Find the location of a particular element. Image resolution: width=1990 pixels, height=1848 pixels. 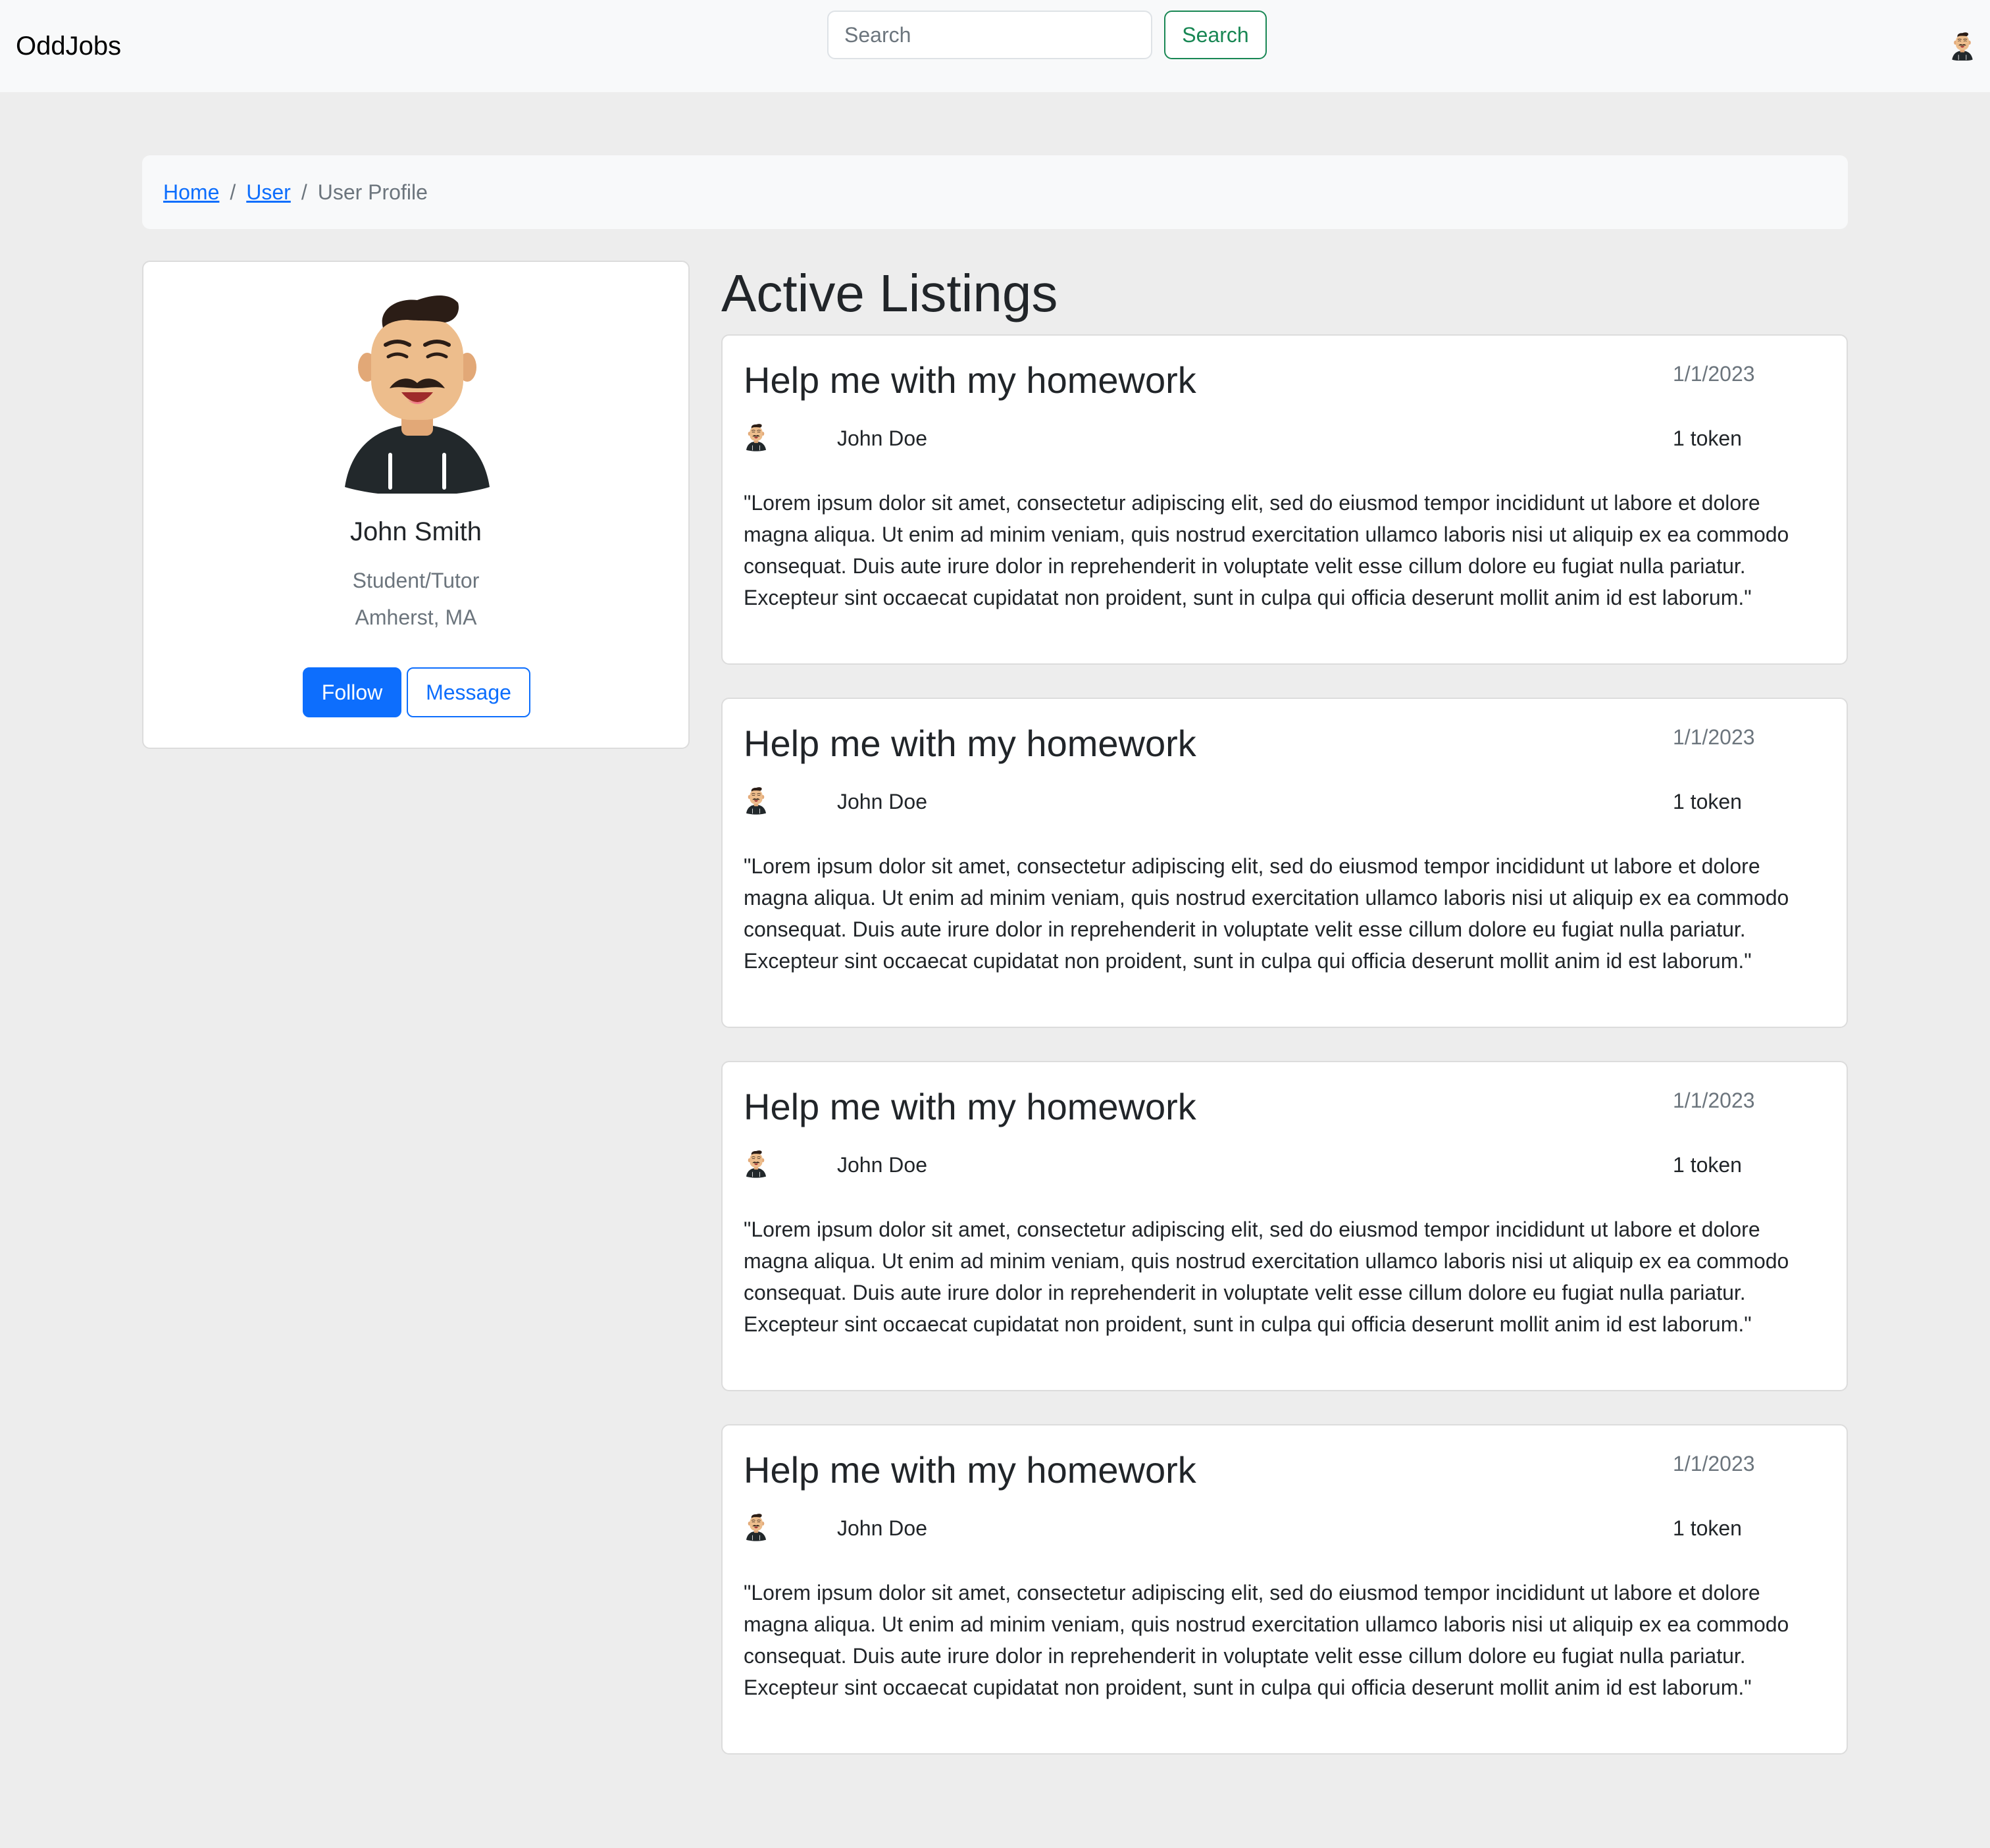

profile-name: John Smith is located at coordinates (415, 531).